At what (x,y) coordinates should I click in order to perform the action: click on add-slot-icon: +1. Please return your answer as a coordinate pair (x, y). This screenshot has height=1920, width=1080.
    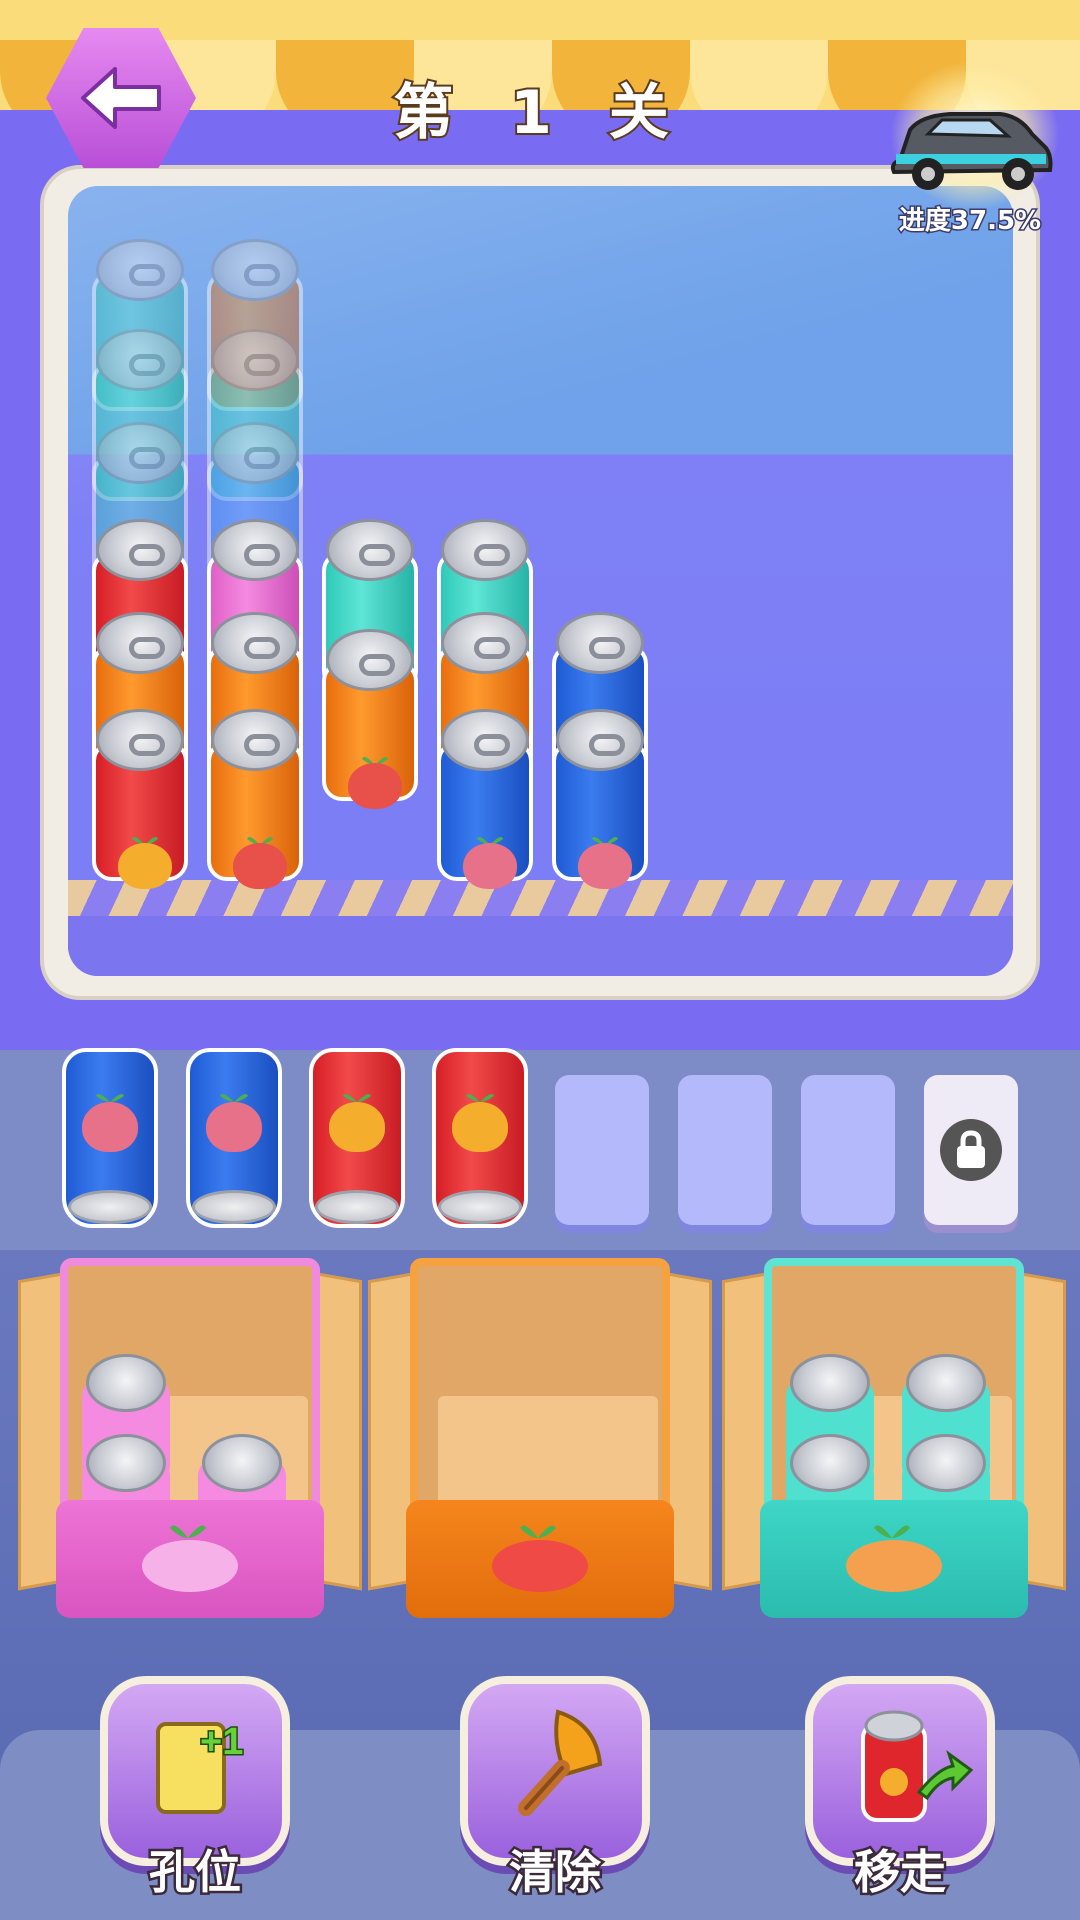
    Looking at the image, I should click on (200, 1767).